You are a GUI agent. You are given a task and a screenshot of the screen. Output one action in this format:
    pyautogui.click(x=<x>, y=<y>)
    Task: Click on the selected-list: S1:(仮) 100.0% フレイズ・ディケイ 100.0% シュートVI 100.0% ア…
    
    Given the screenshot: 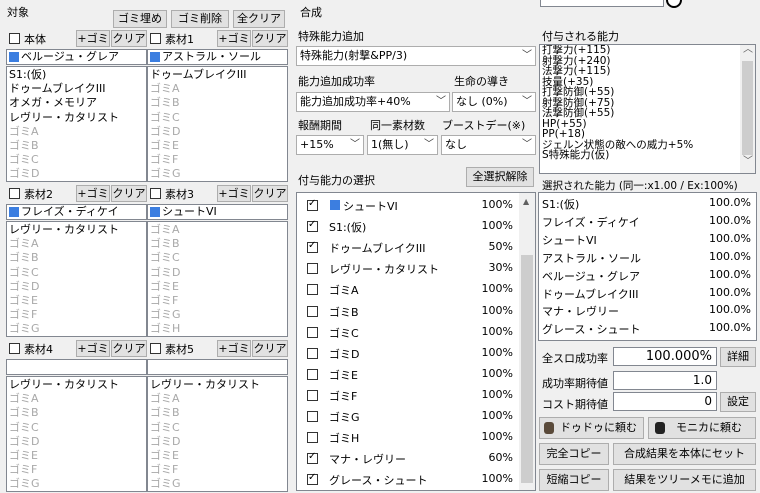 What is the action you would take?
    pyautogui.click(x=647, y=266)
    